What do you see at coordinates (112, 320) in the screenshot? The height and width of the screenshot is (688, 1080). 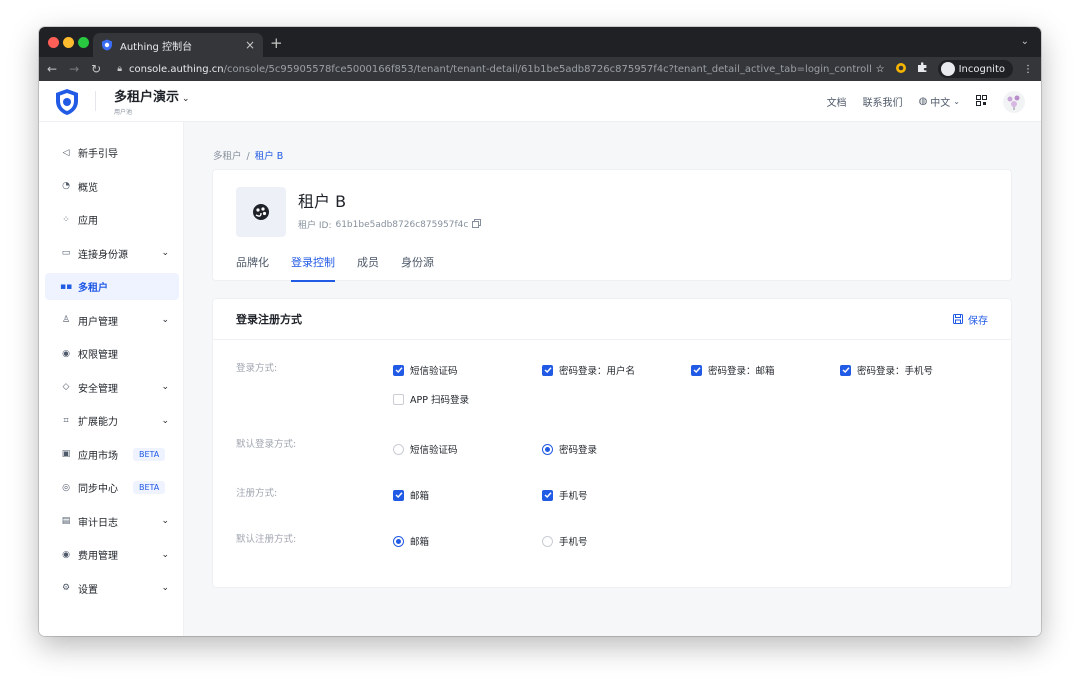 I see `sidebar-item-user-management: ♙ 用户管理 ⌄` at bounding box center [112, 320].